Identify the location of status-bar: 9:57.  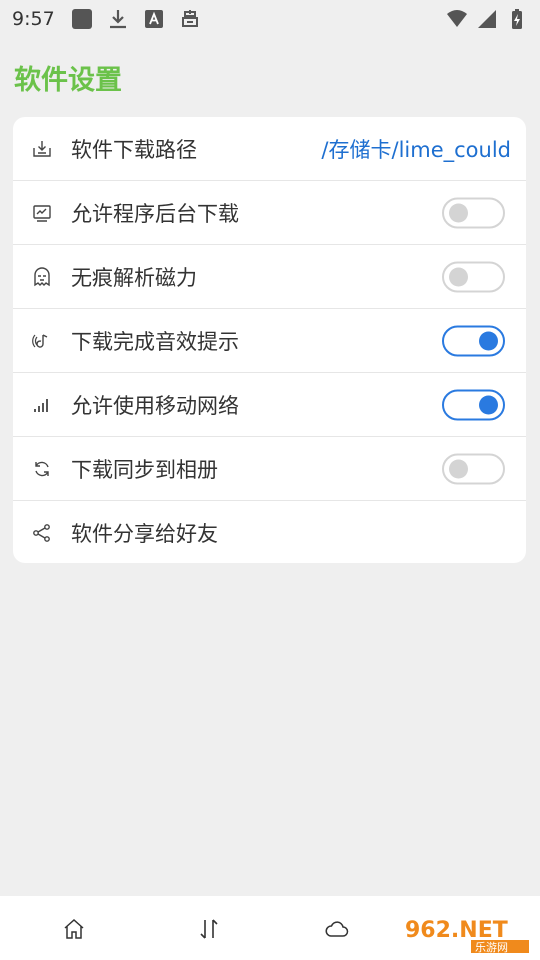
(270, 19).